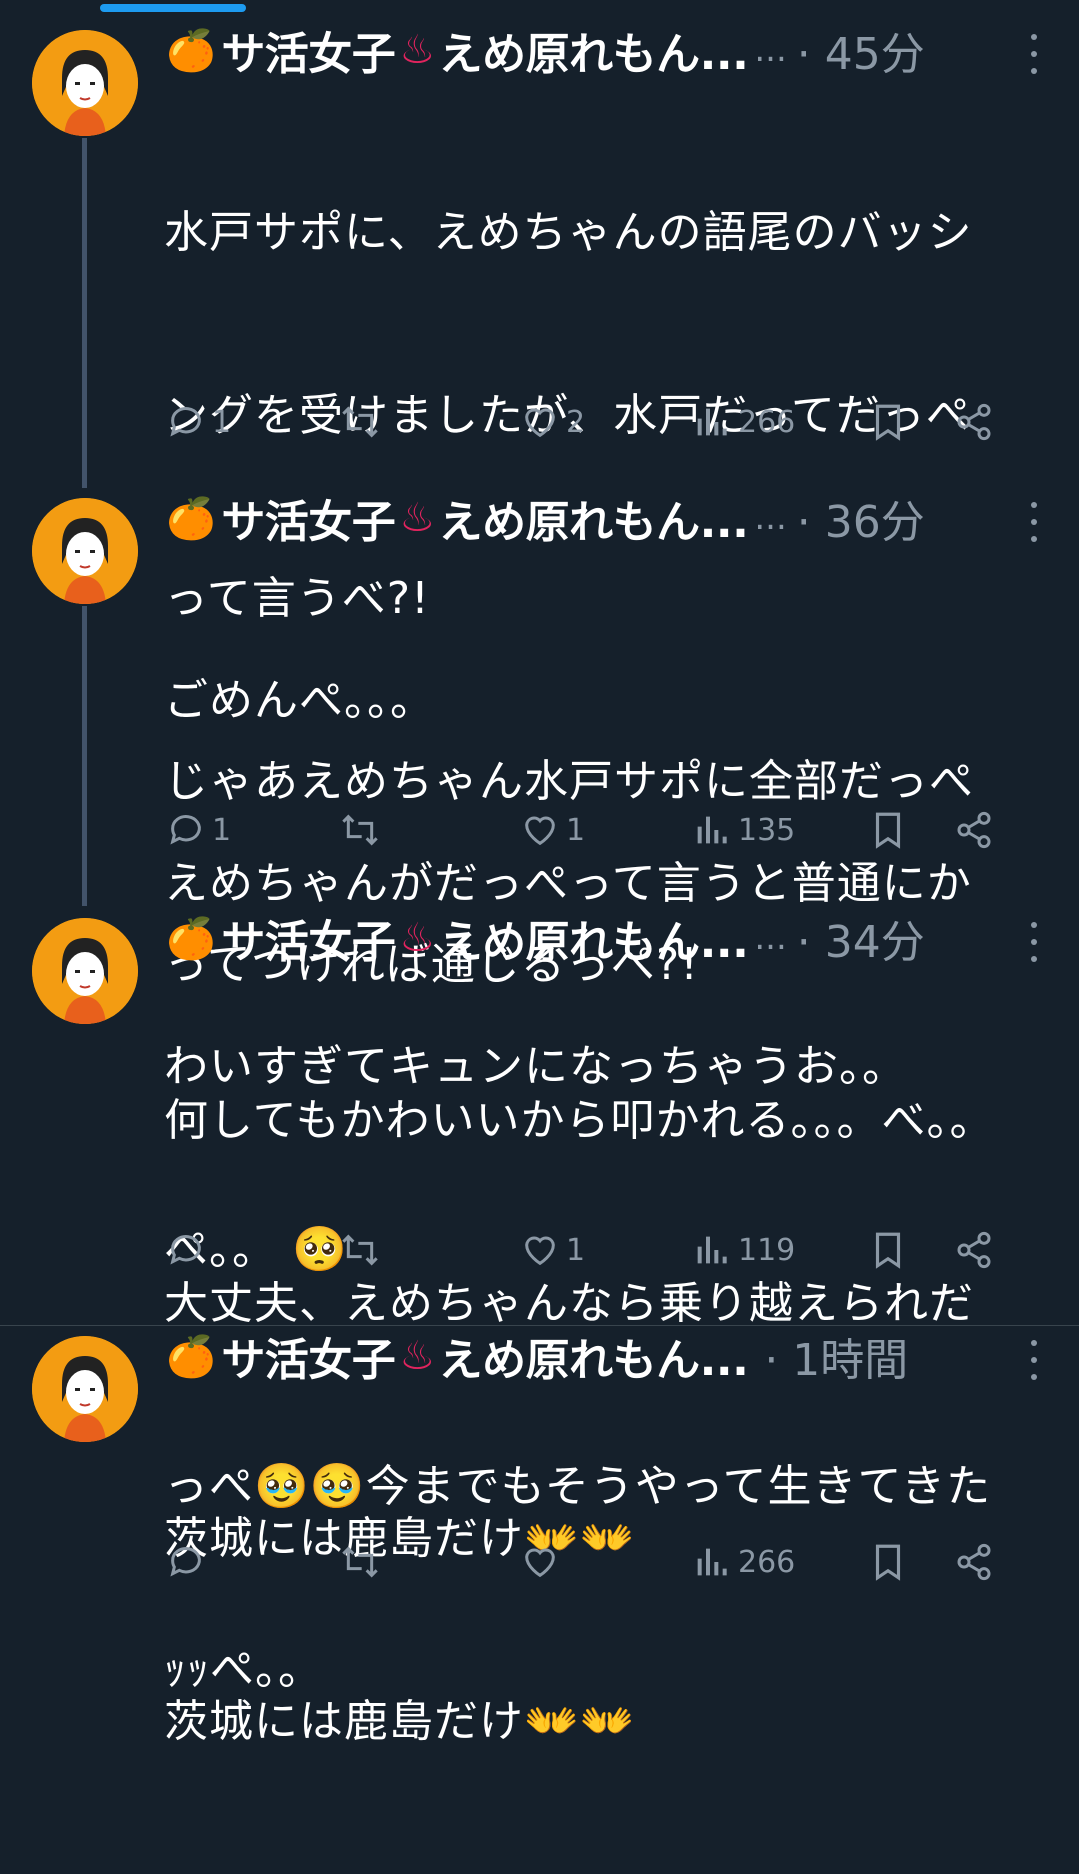 This screenshot has width=1079, height=1874. I want to click on action-bar: 1 1 135, so click(602, 830).